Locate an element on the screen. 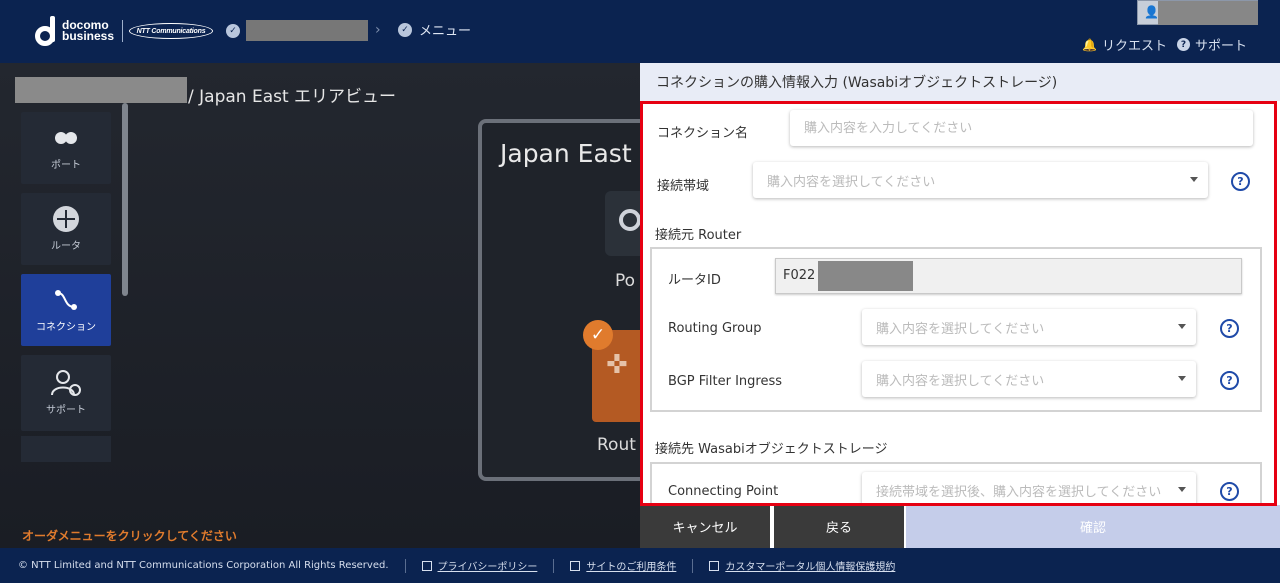  bandwidth-label: 接続帯域 is located at coordinates (683, 186).